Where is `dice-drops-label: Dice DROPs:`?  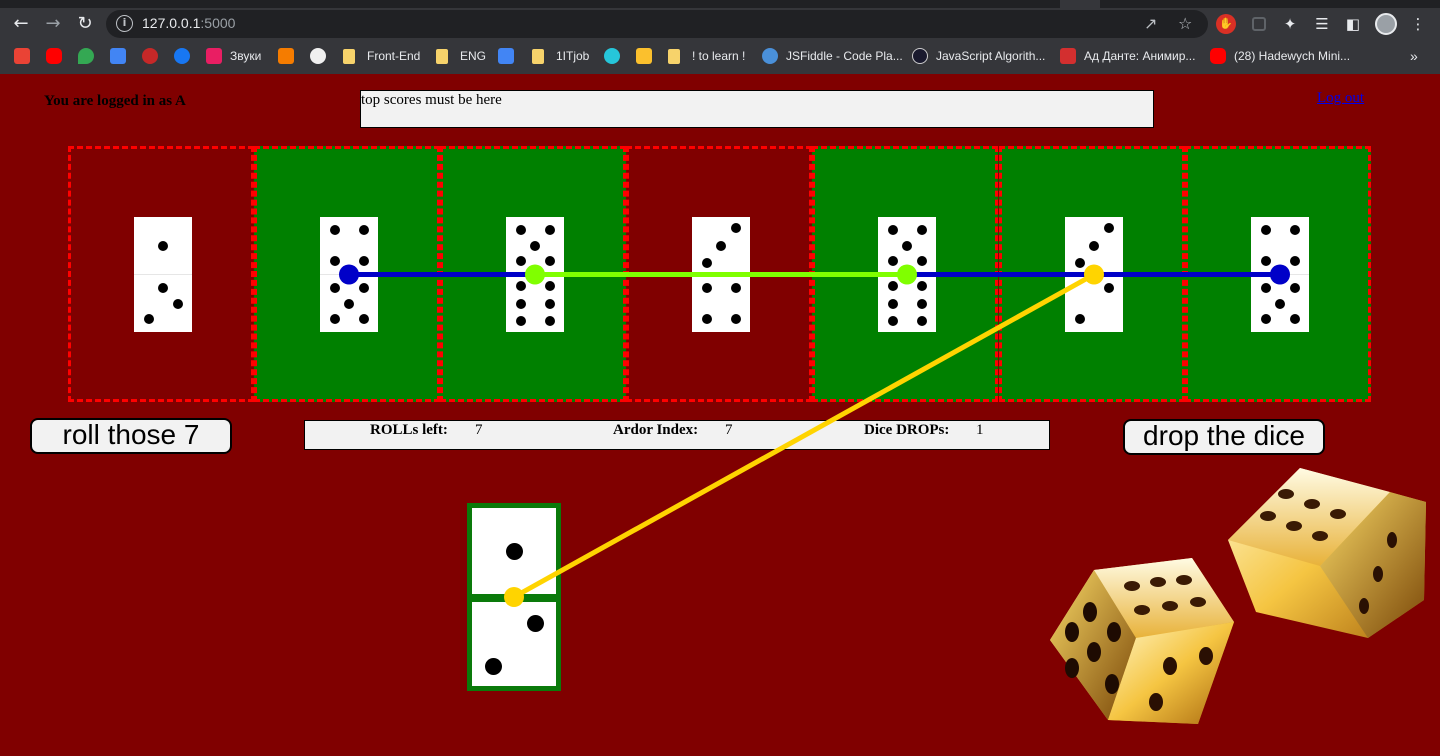
dice-drops-label: Dice DROPs: is located at coordinates (907, 430).